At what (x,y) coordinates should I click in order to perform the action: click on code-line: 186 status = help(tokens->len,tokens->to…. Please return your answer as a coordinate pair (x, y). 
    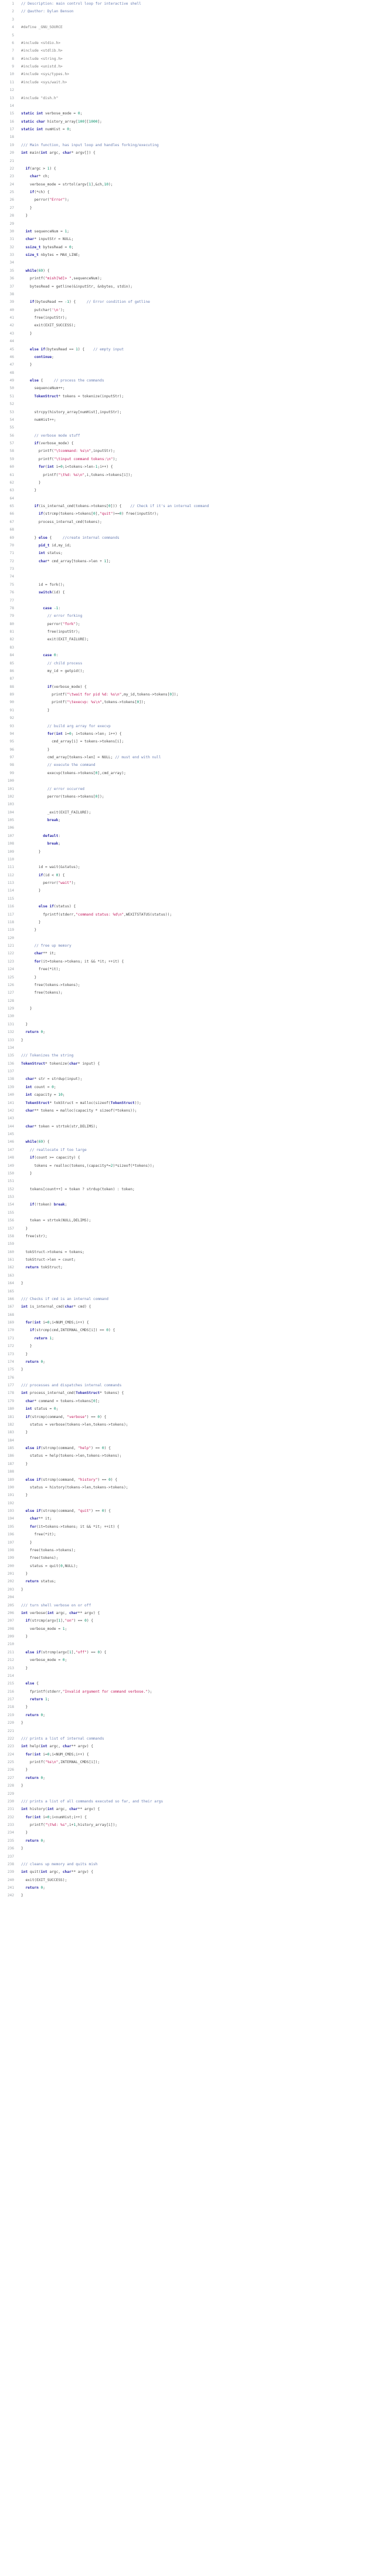
    Looking at the image, I should click on (190, 1456).